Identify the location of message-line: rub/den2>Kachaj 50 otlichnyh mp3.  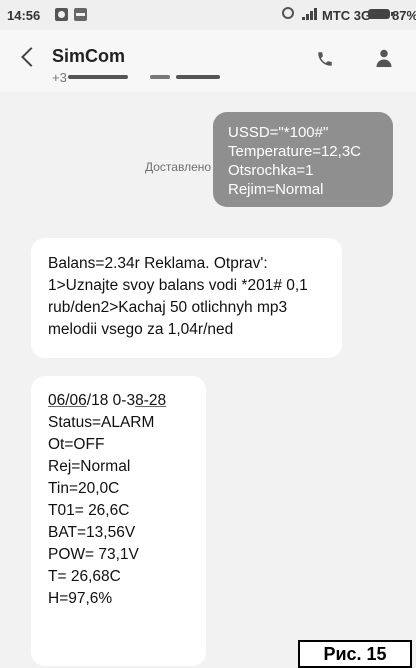
(168, 307).